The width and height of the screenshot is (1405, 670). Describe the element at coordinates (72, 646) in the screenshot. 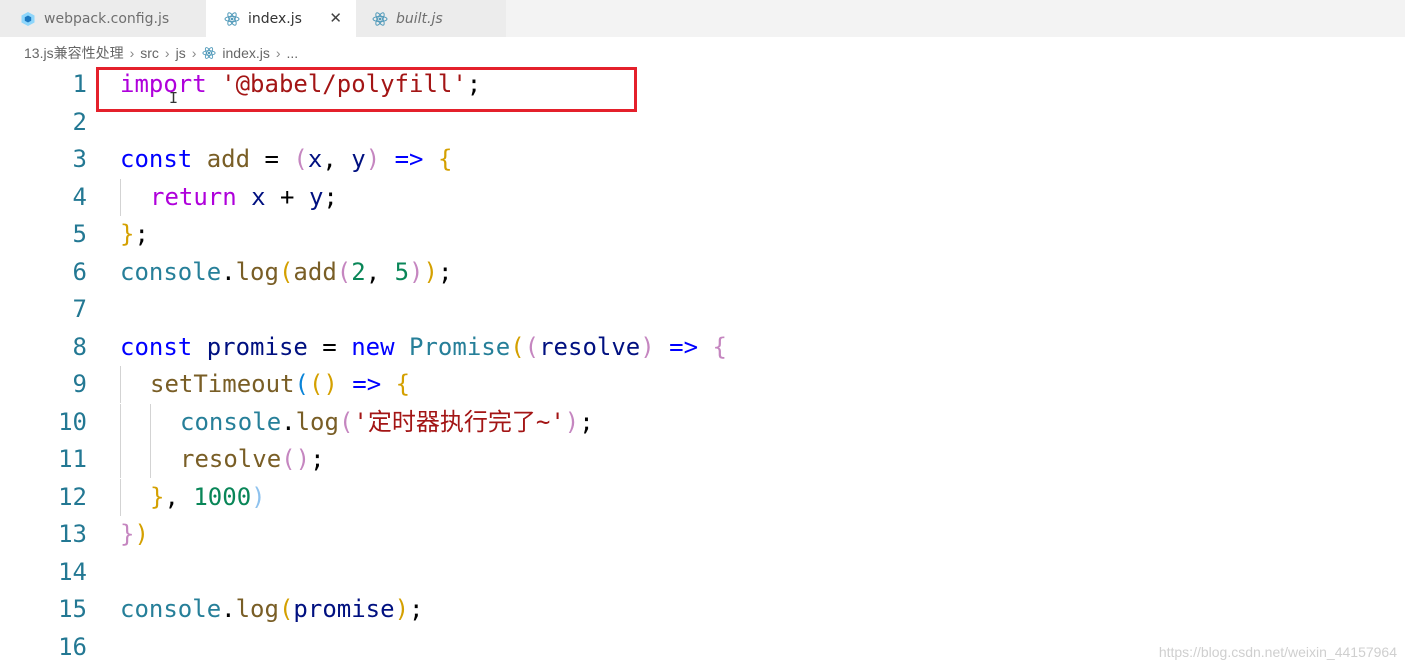

I see `line-number: 16` at that location.